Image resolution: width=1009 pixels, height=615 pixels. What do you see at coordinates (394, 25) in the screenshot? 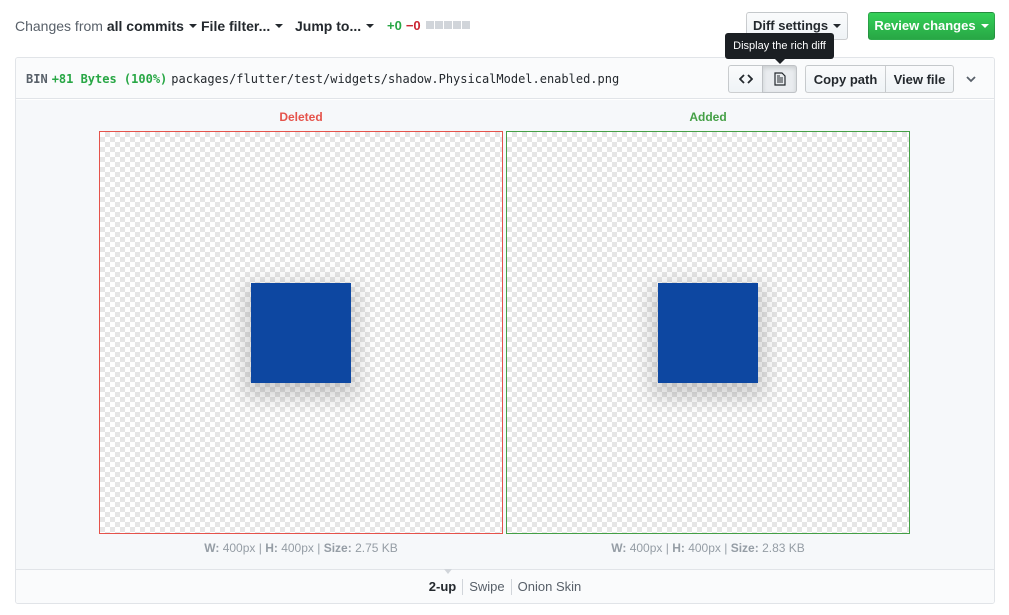
I see `additions-count: +0` at bounding box center [394, 25].